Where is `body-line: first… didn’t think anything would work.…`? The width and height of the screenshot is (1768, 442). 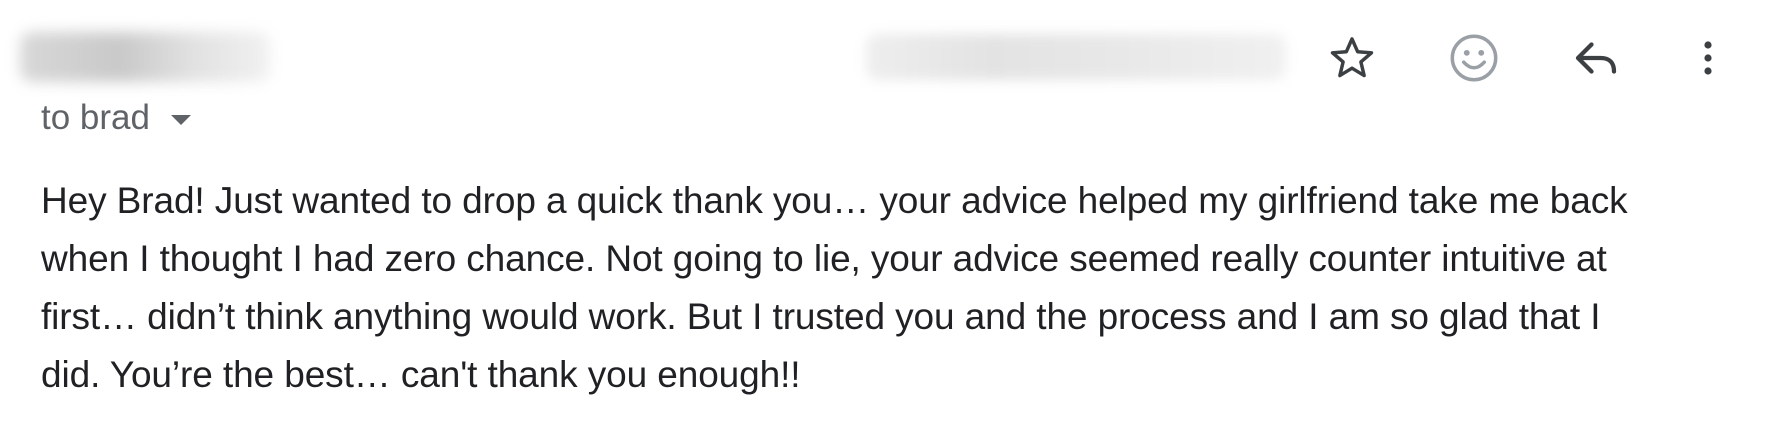
body-line: first… didn’t think anything would work.… is located at coordinates (821, 316).